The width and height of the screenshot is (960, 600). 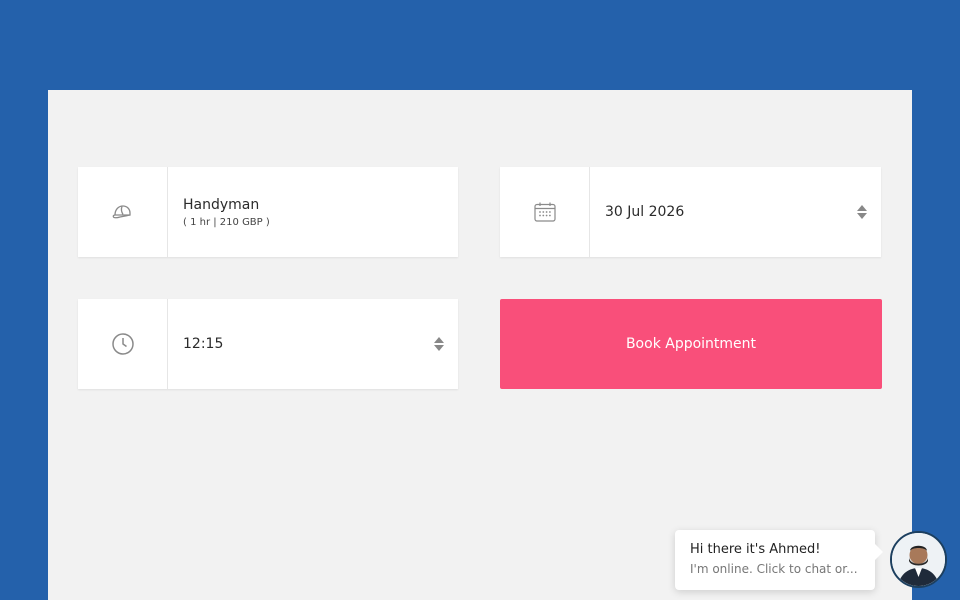 What do you see at coordinates (221, 204) in the screenshot?
I see `service-name: Handyman` at bounding box center [221, 204].